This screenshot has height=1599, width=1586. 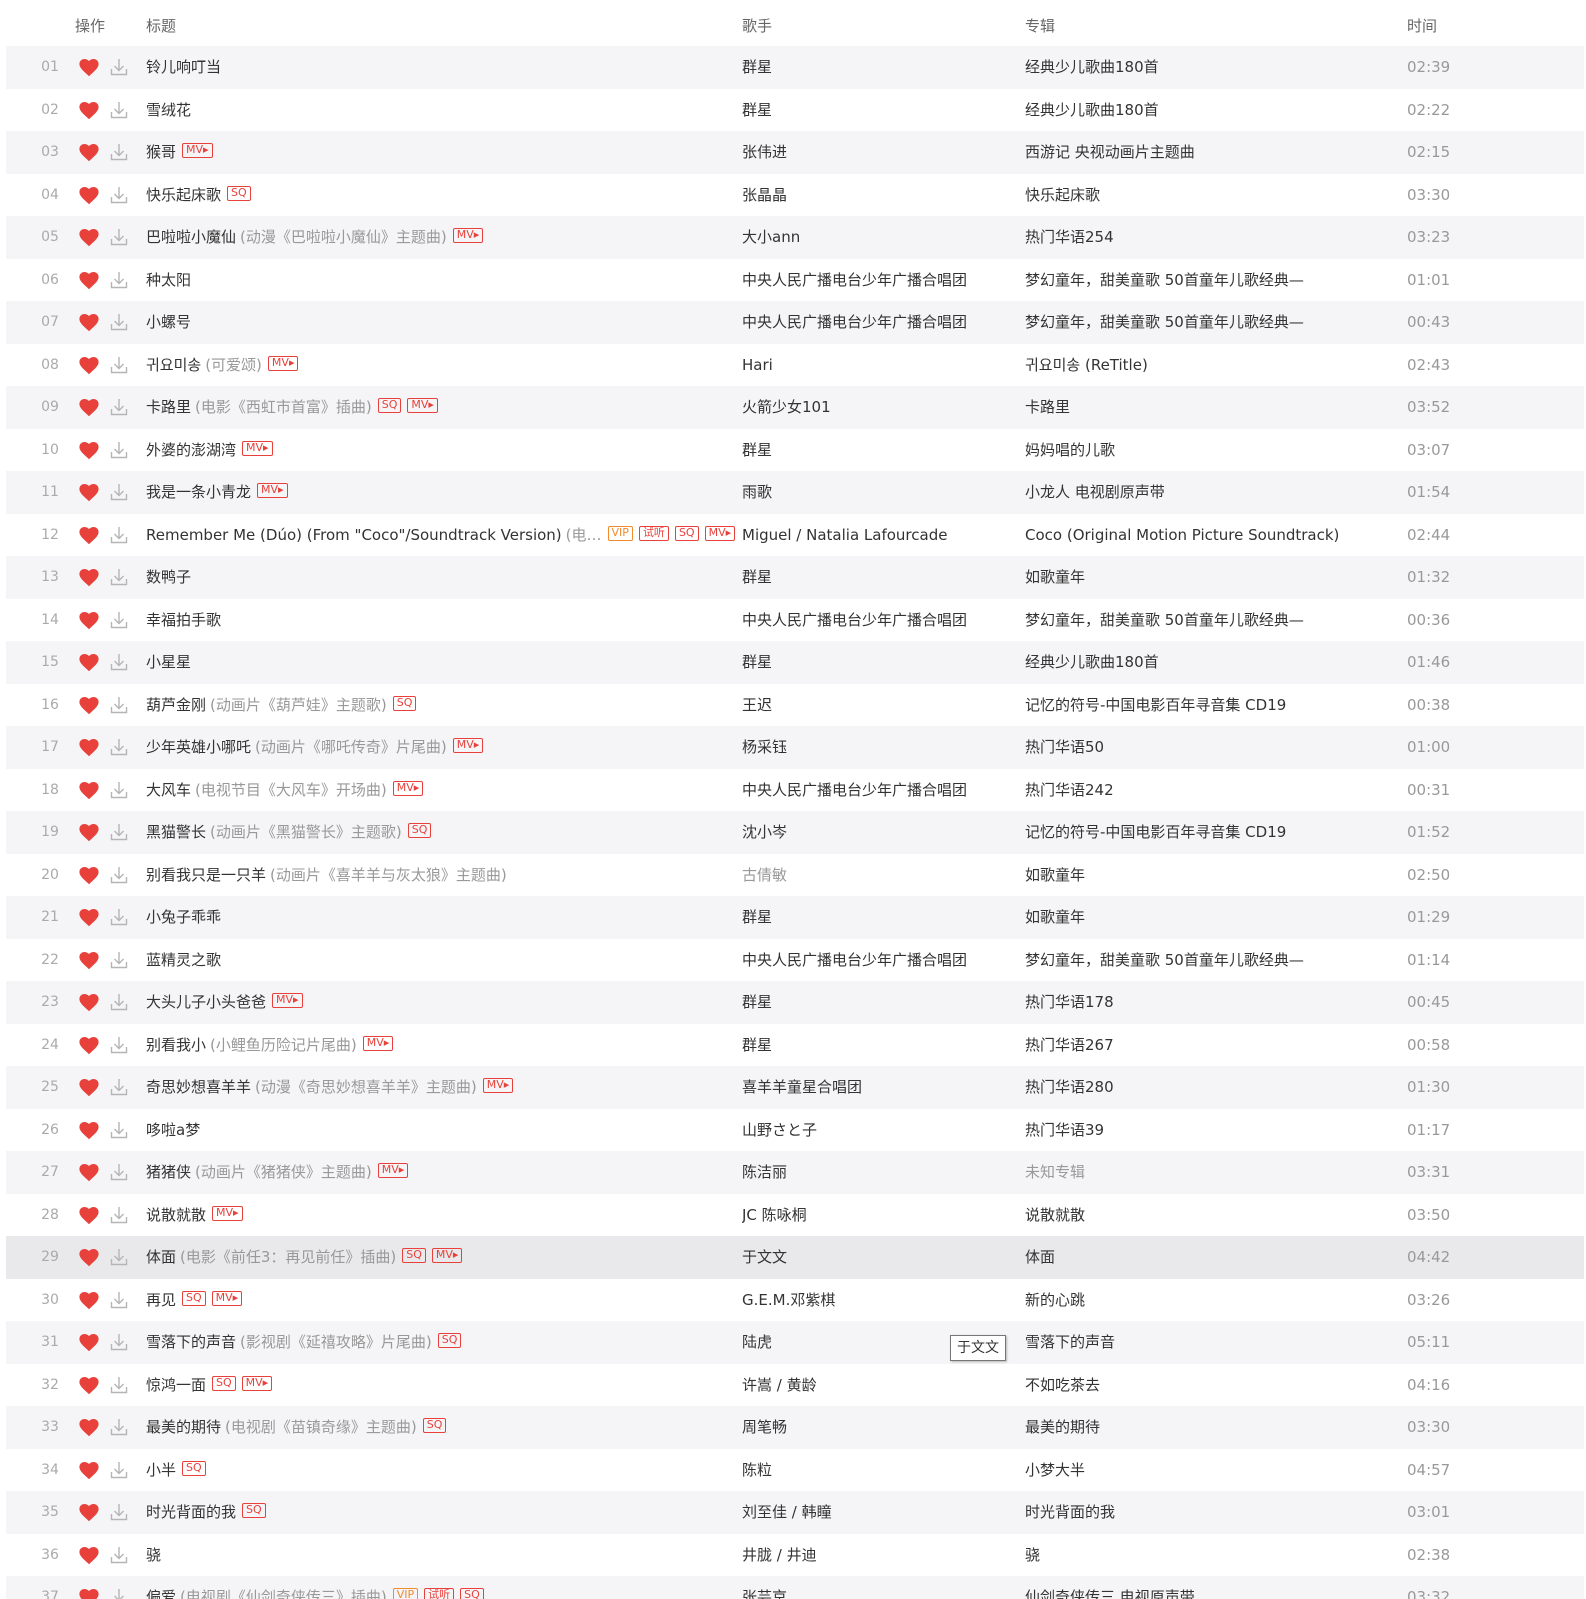 What do you see at coordinates (877, 407) in the screenshot?
I see `artist-link: 火箭少女101` at bounding box center [877, 407].